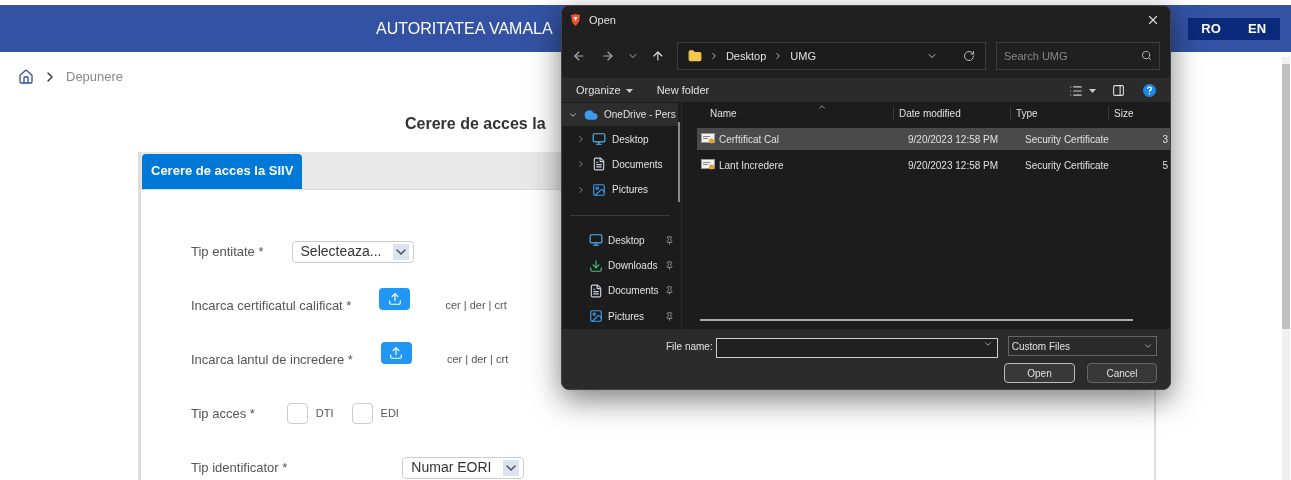 This screenshot has height=480, width=1291. Describe the element at coordinates (620, 265) in the screenshot. I see `quick-access-item: Downloads` at that location.